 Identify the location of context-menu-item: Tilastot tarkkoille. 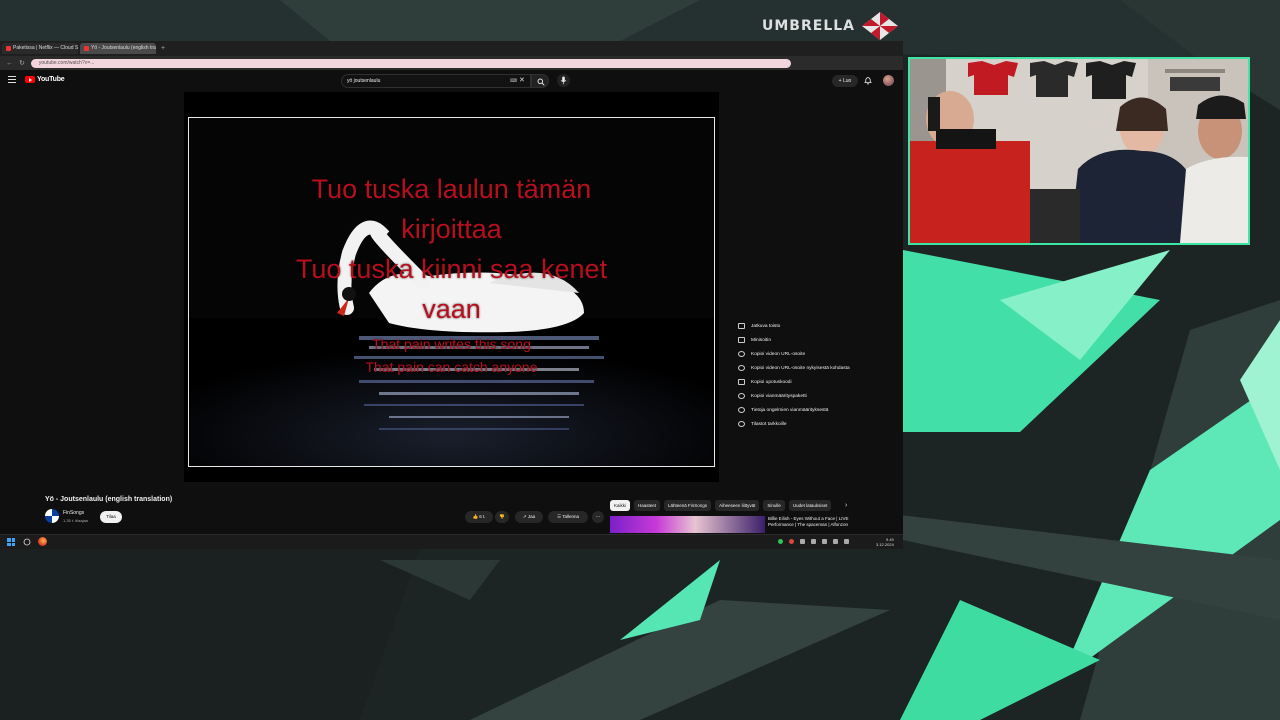
(814, 424).